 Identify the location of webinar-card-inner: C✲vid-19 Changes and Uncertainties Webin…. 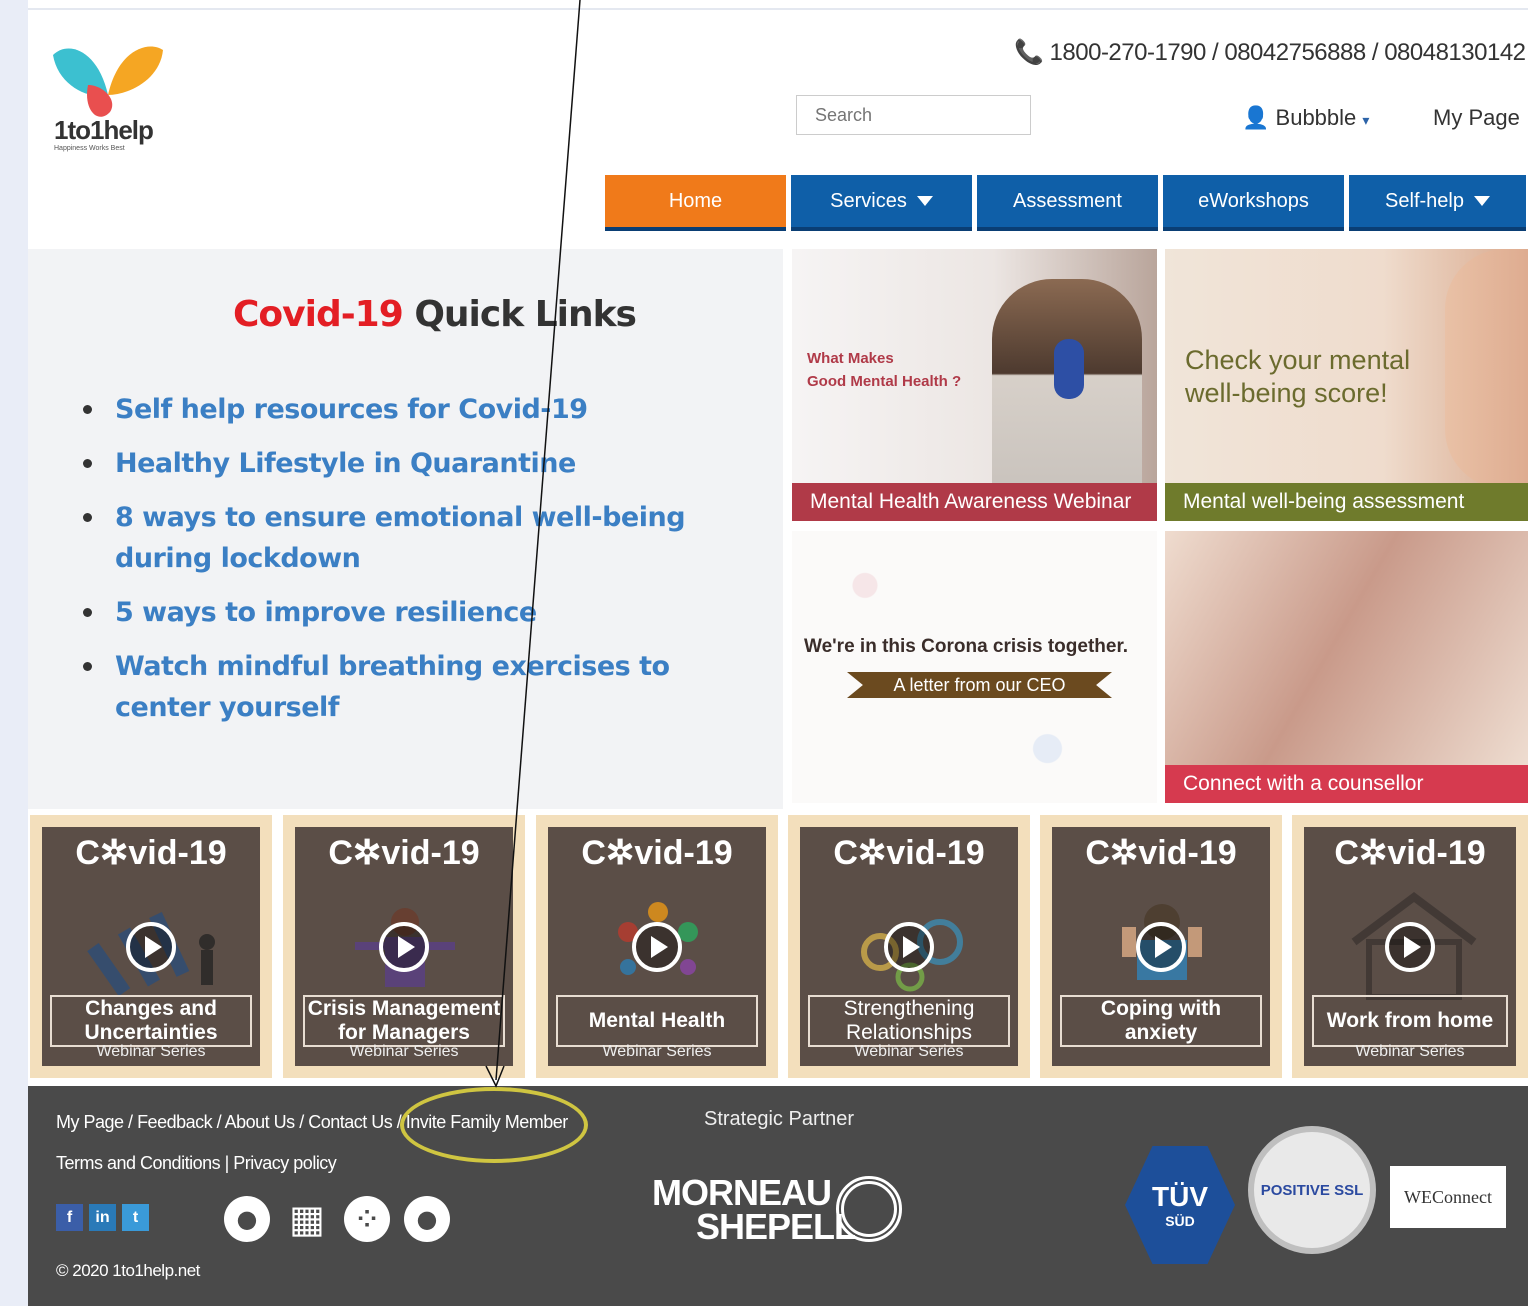
(151, 946).